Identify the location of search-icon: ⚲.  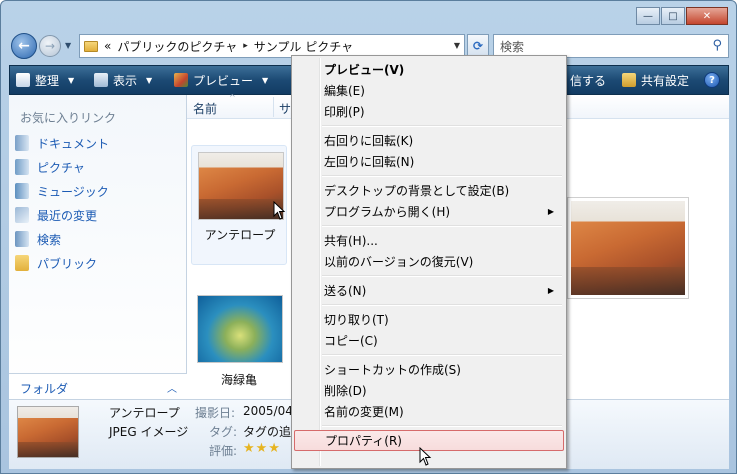
(717, 45).